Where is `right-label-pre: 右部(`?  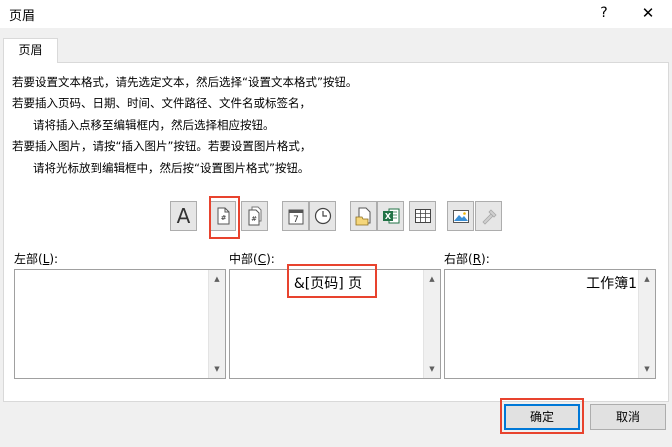 right-label-pre: 右部( is located at coordinates (458, 259).